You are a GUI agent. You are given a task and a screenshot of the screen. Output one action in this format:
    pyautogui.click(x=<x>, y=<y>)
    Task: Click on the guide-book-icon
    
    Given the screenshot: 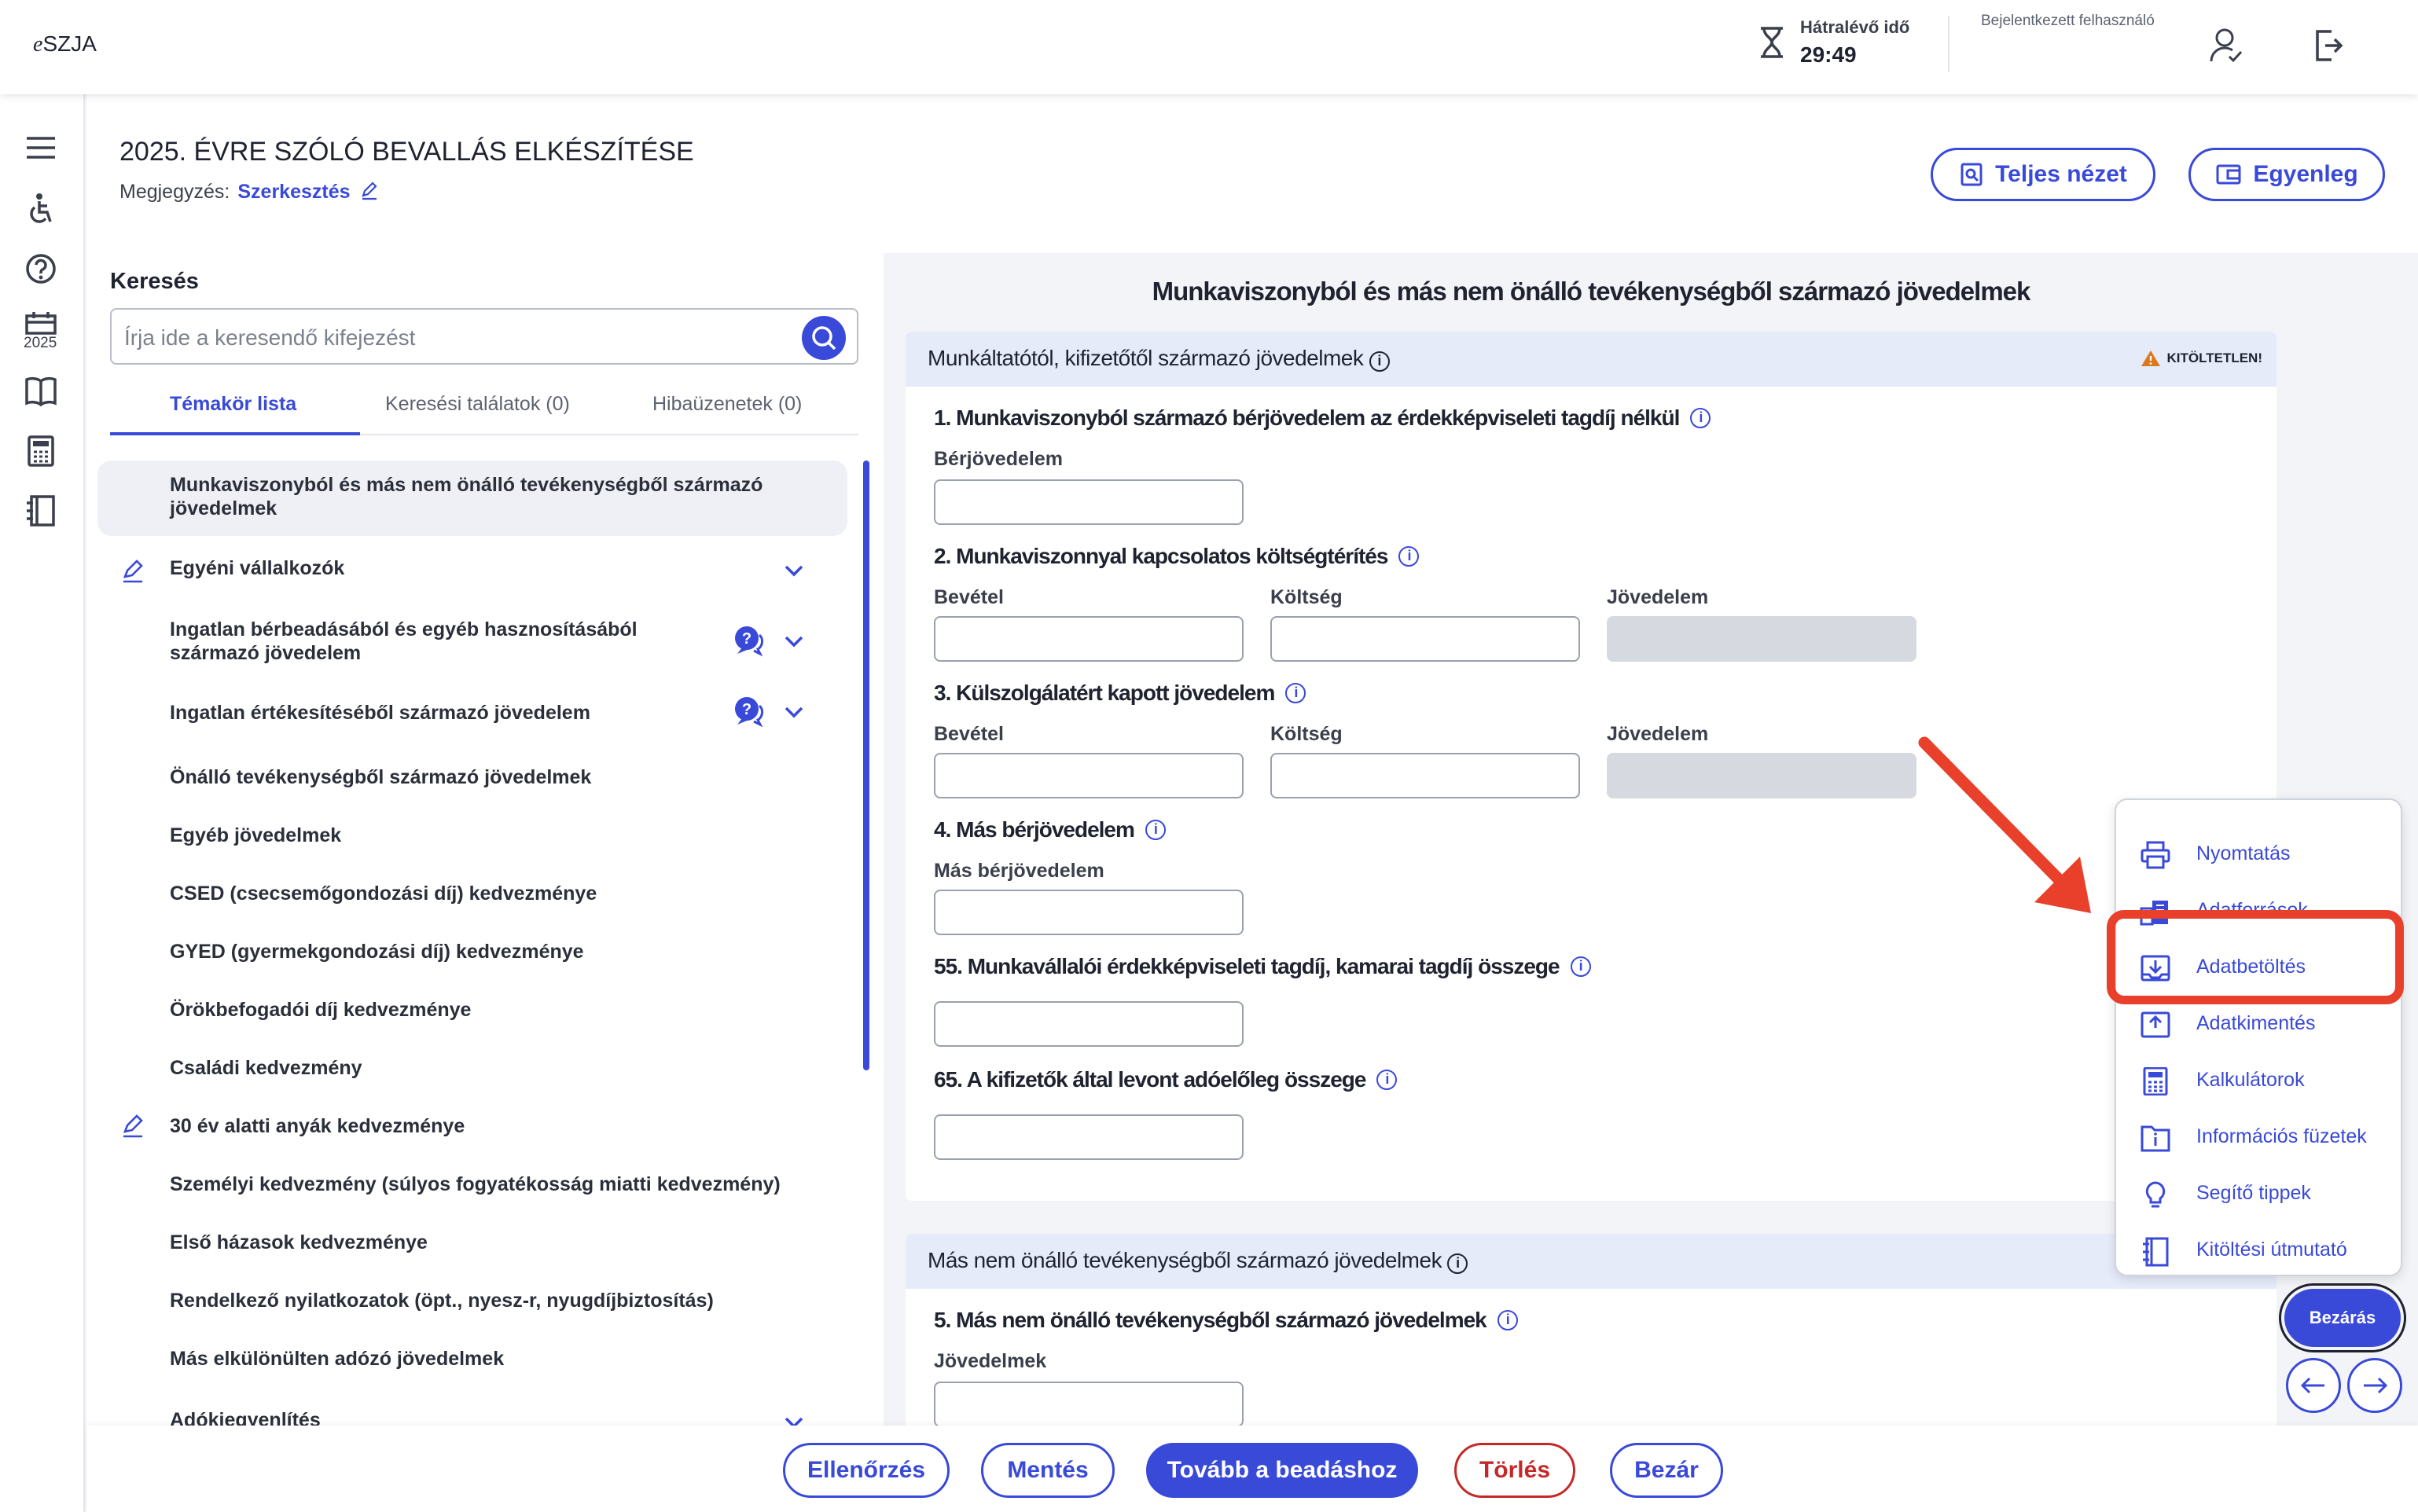 What is the action you would take?
    pyautogui.click(x=41, y=511)
    